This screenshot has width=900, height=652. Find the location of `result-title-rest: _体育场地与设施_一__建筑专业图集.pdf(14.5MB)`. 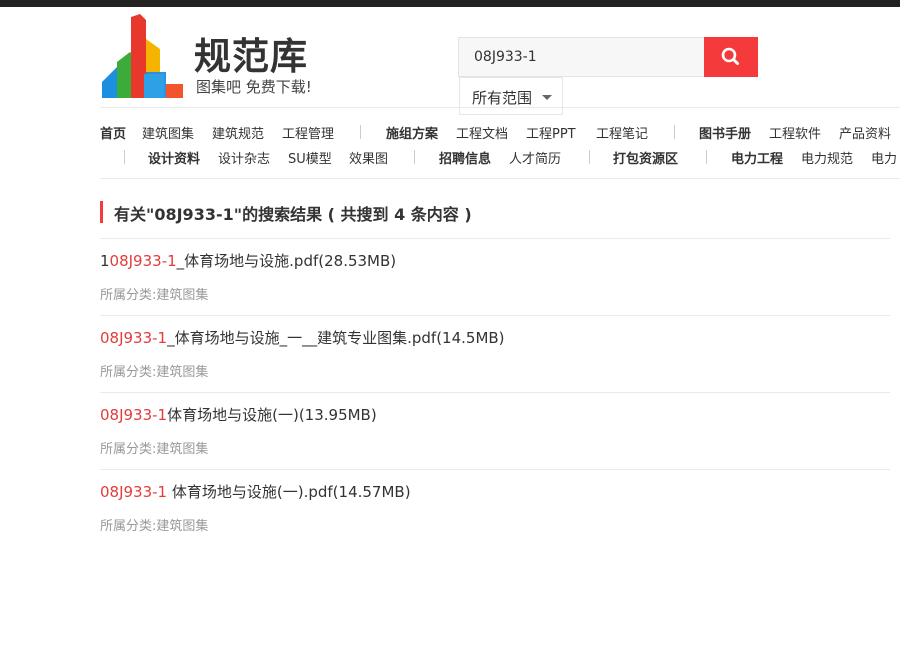

result-title-rest: _体育场地与设施_一__建筑专业图集.pdf(14.5MB) is located at coordinates (336, 338).